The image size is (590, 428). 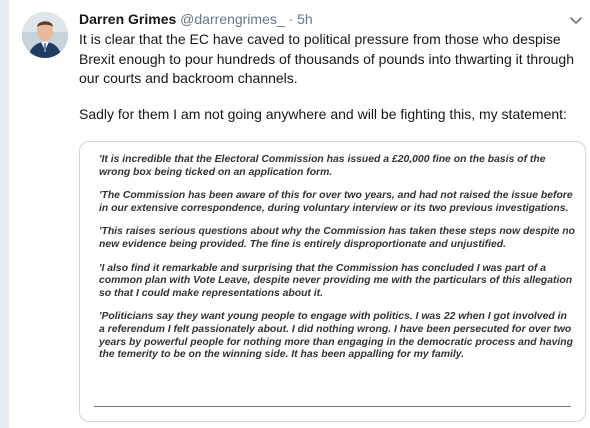 What do you see at coordinates (332, 406) in the screenshot?
I see `statement-divider` at bounding box center [332, 406].